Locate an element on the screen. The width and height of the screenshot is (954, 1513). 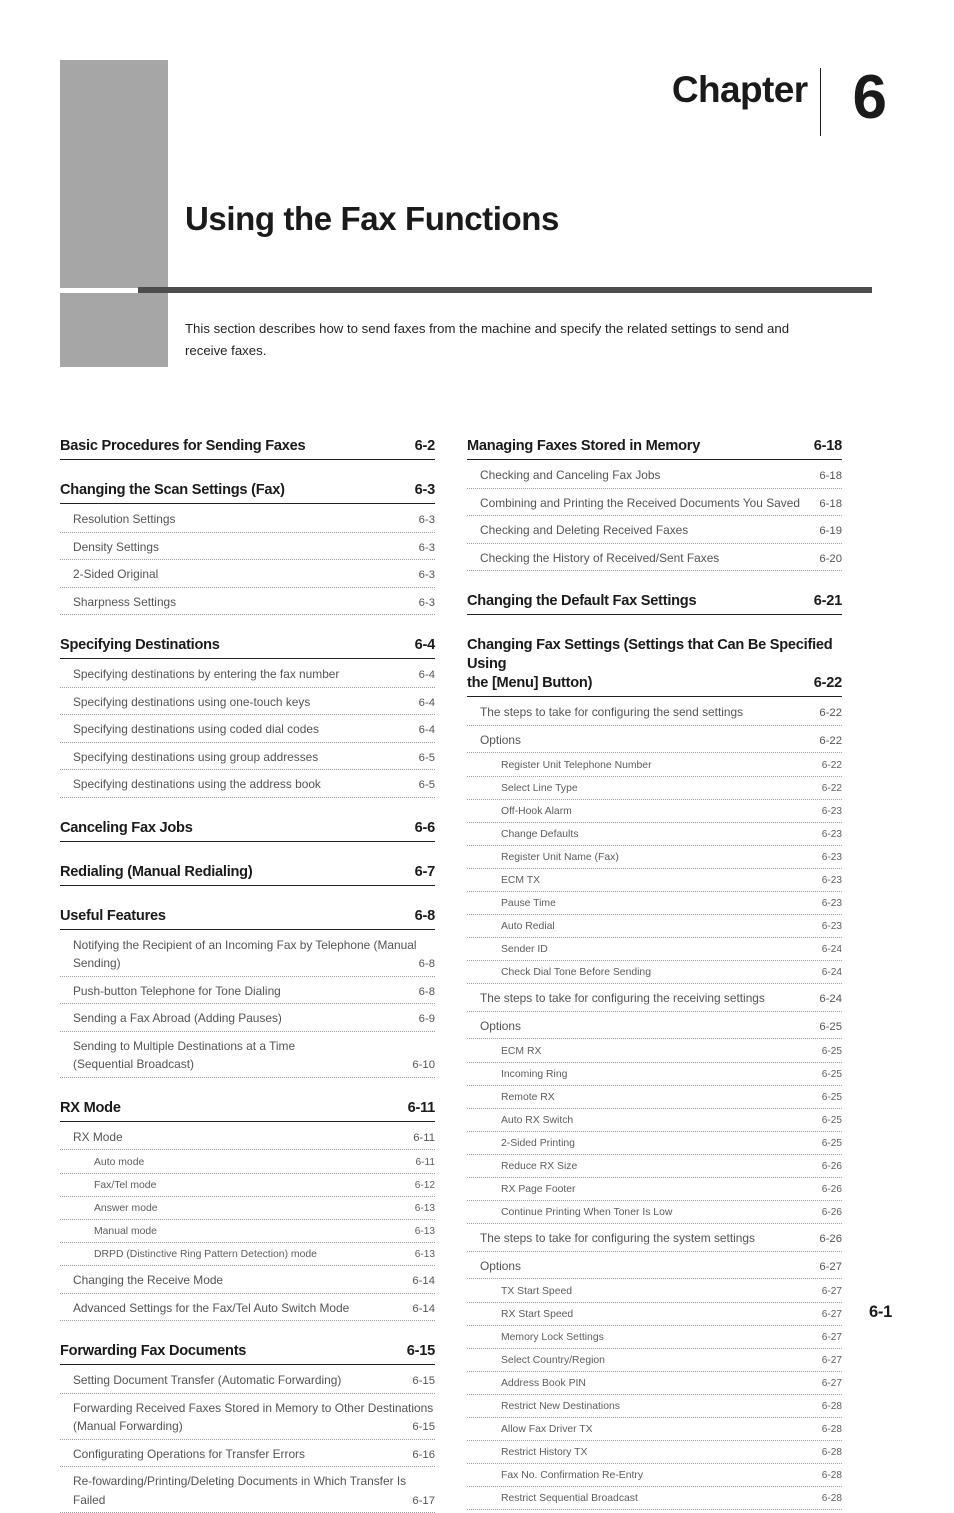
toc-entry-level-3: Auto Redial 6-23 is located at coordinates (654, 928).